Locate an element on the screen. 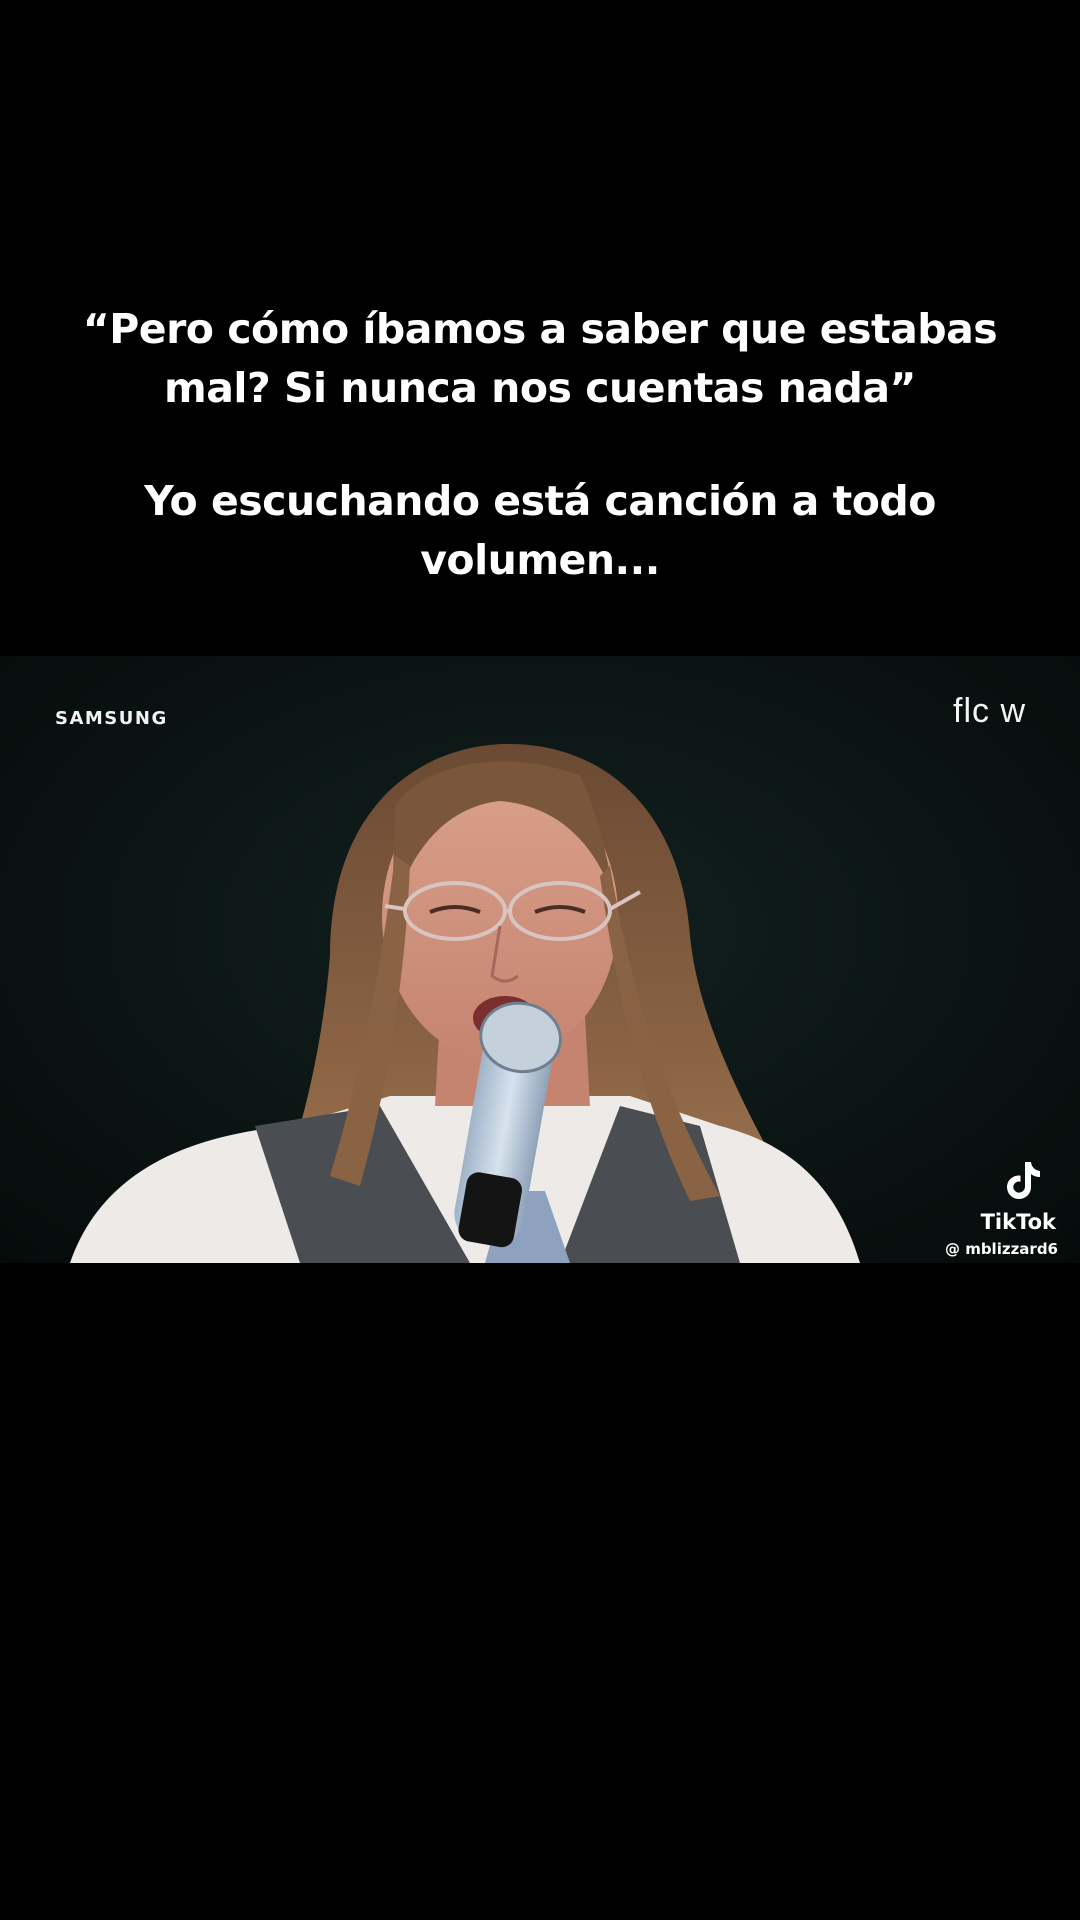  tiktok-name: TikTok is located at coordinates (1018, 1222).